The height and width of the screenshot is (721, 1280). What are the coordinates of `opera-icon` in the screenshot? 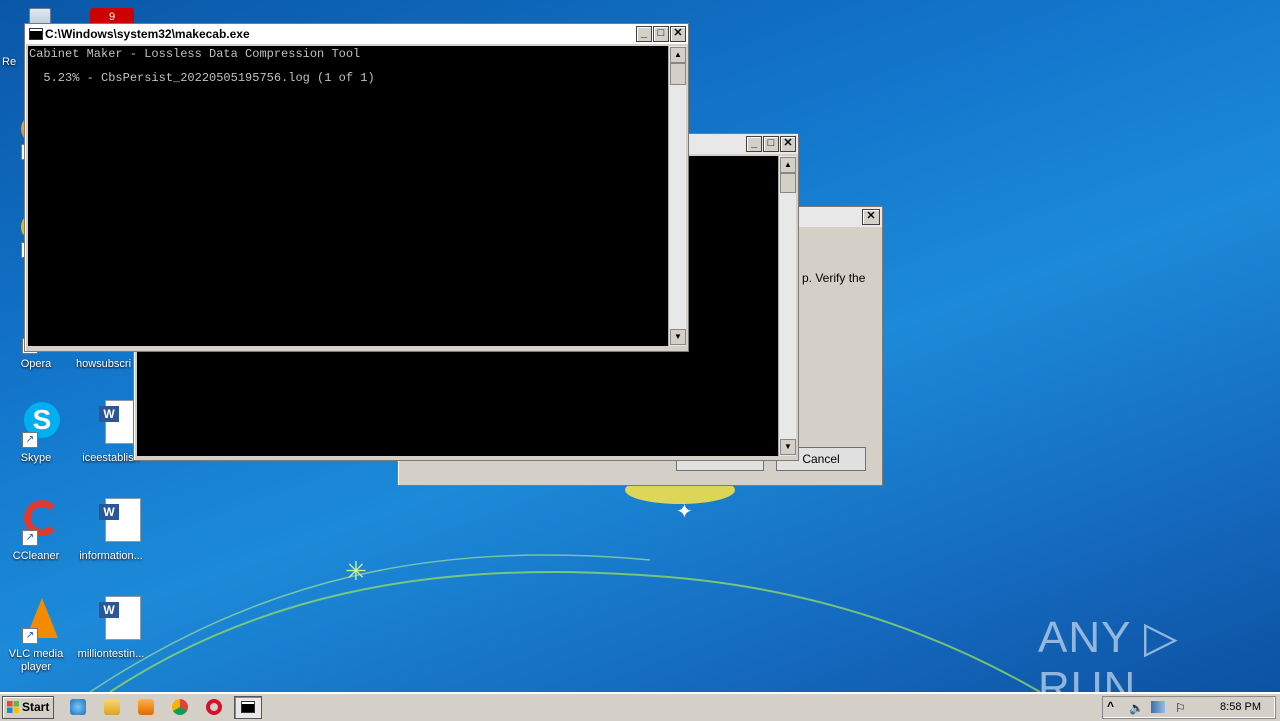 It's located at (214, 707).